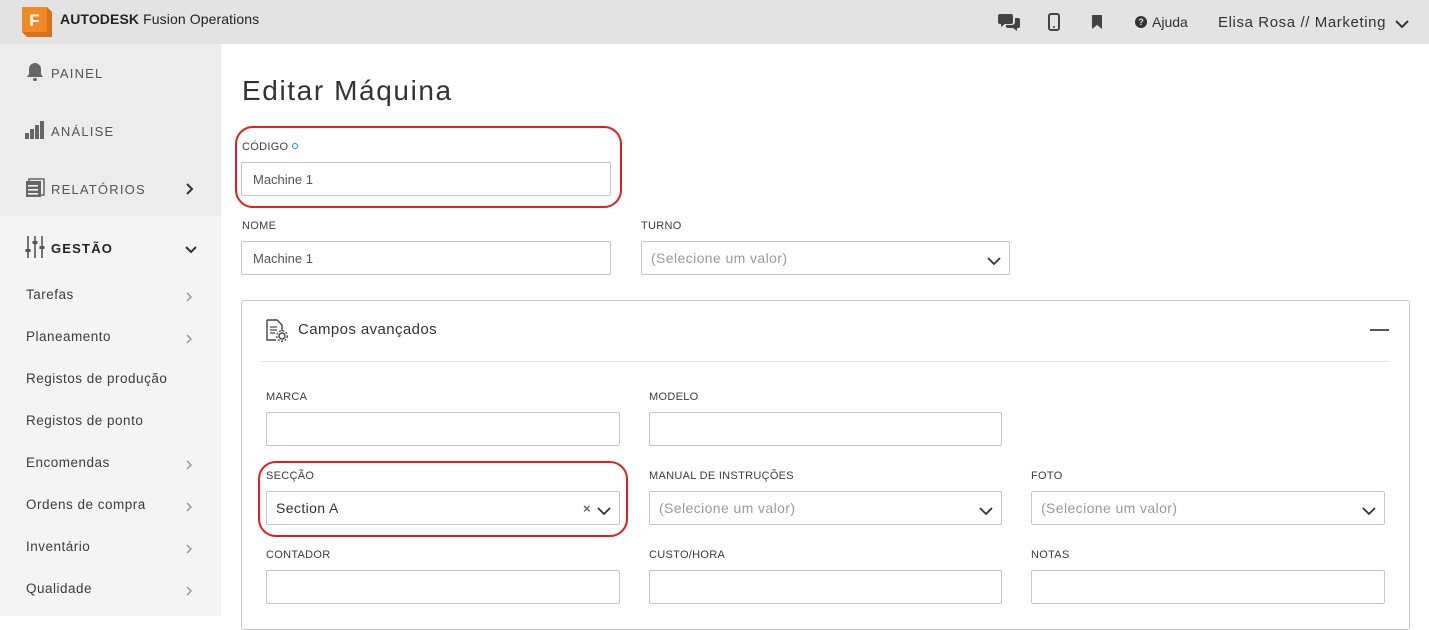 This screenshot has height=630, width=1429. What do you see at coordinates (825, 587) in the screenshot?
I see `custo-hora-field` at bounding box center [825, 587].